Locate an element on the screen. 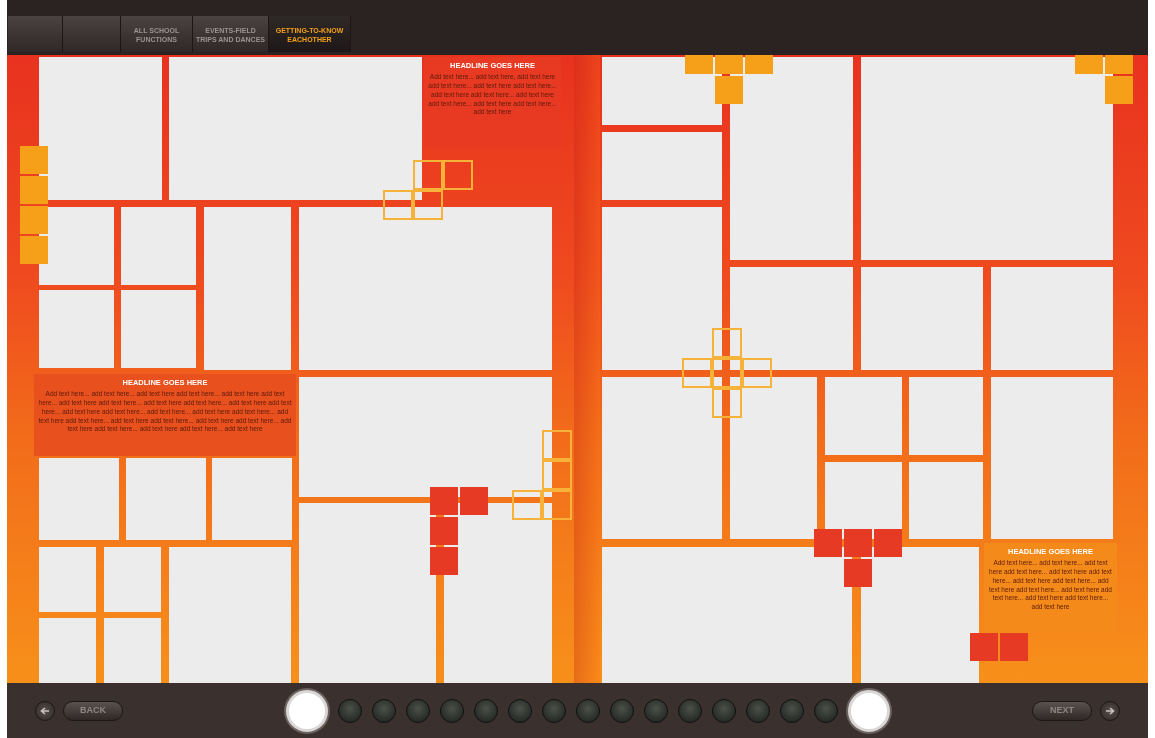  next-button: NEXT is located at coordinates (1062, 710).